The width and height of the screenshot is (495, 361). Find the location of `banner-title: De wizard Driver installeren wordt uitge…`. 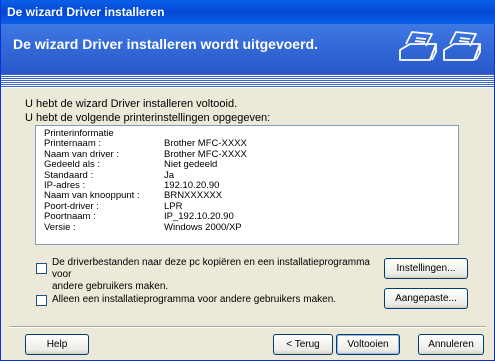

banner-title: De wizard Driver installeren wordt uitge… is located at coordinates (165, 44).